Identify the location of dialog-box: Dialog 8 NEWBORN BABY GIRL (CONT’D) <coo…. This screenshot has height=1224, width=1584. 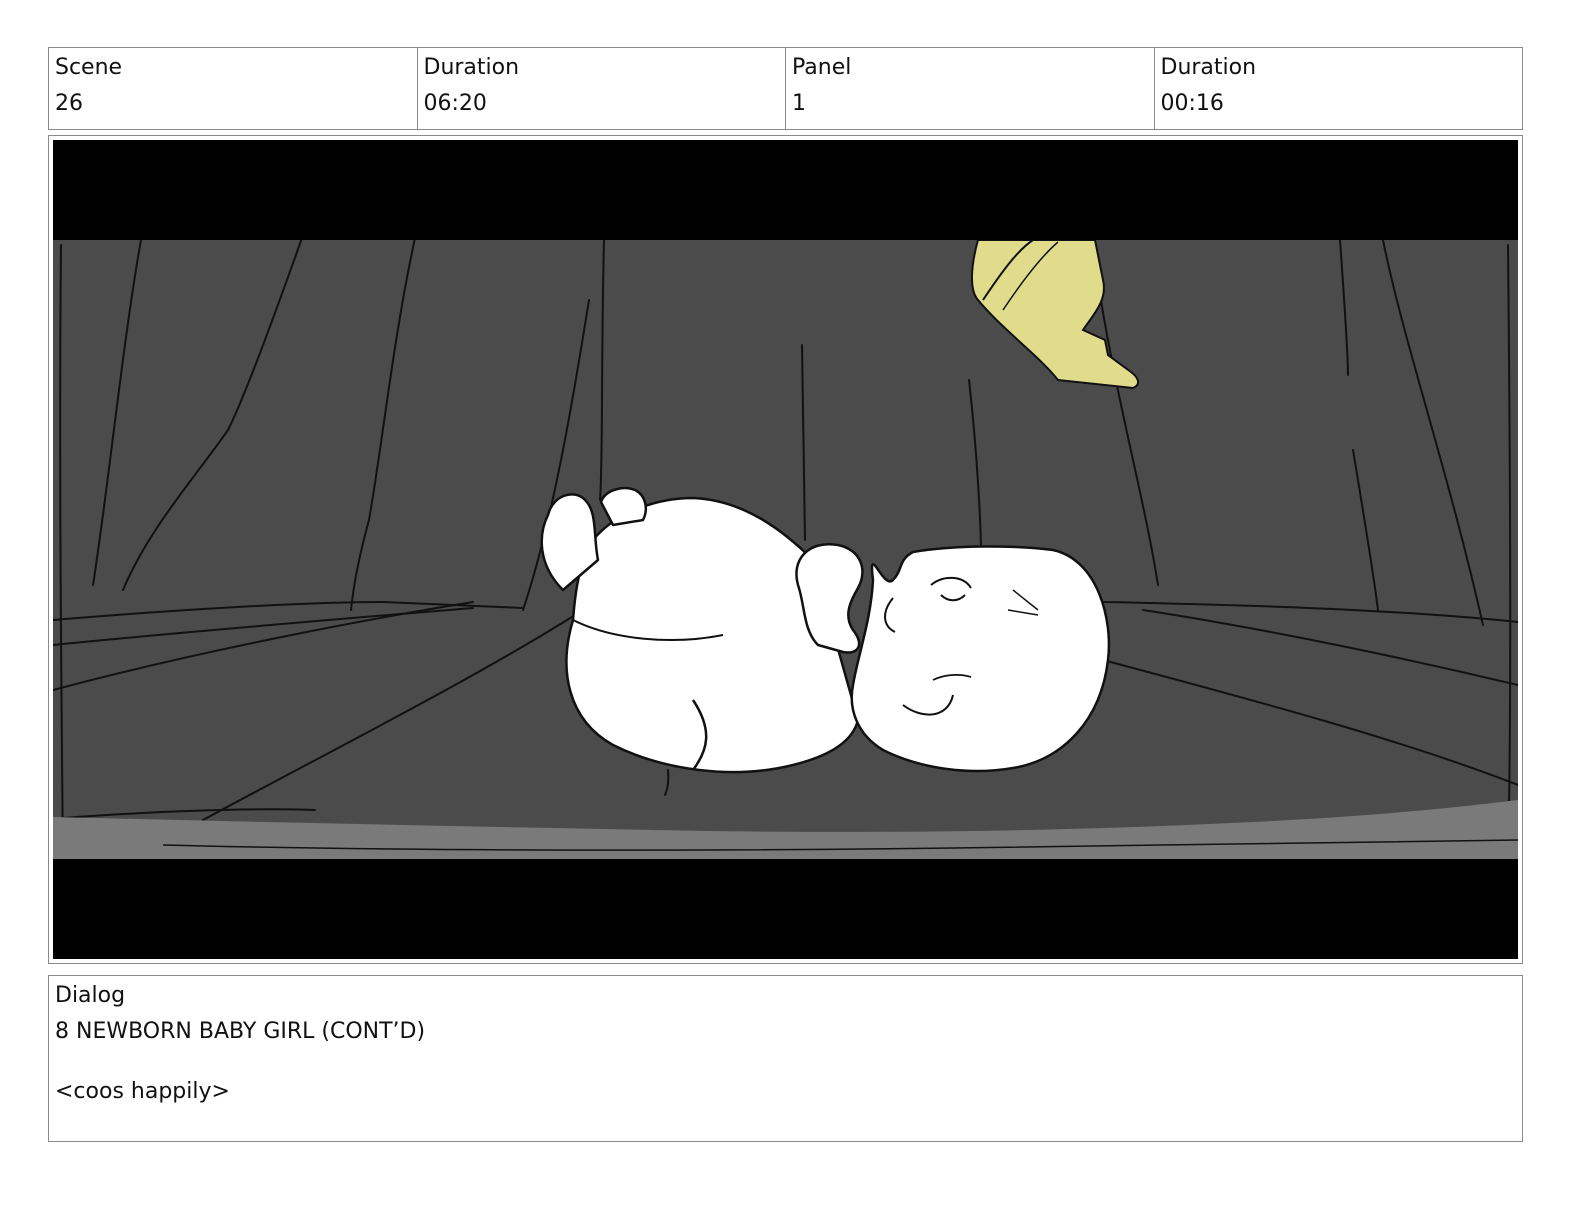
(785, 1058).